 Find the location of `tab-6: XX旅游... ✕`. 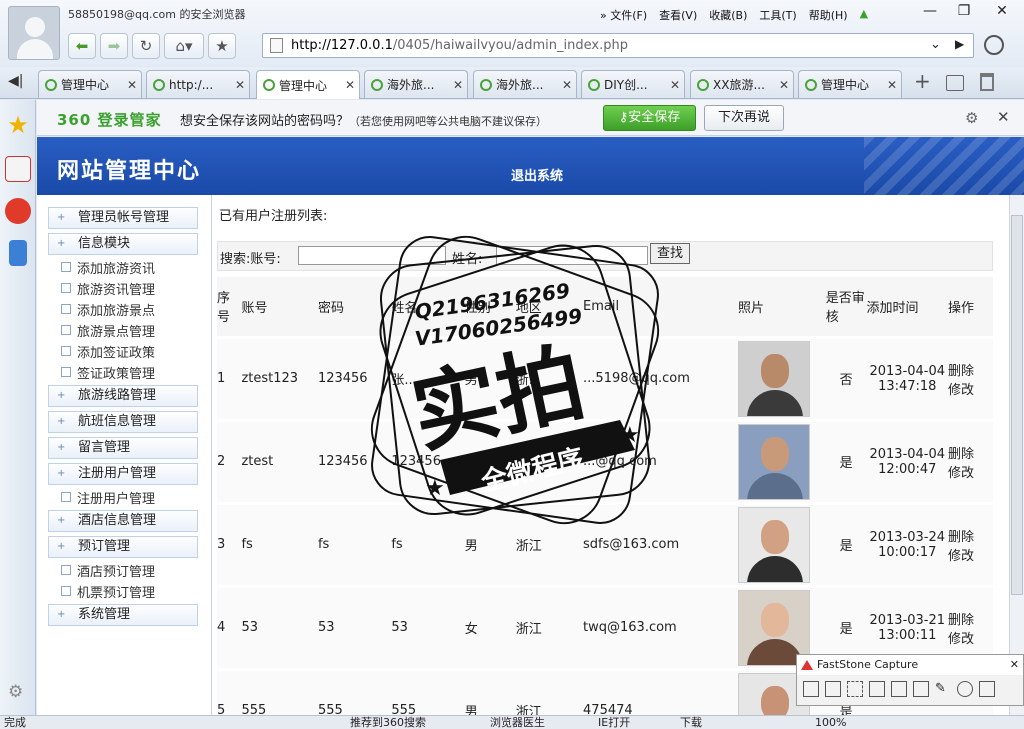

tab-6: XX旅游... ✕ is located at coordinates (742, 84).